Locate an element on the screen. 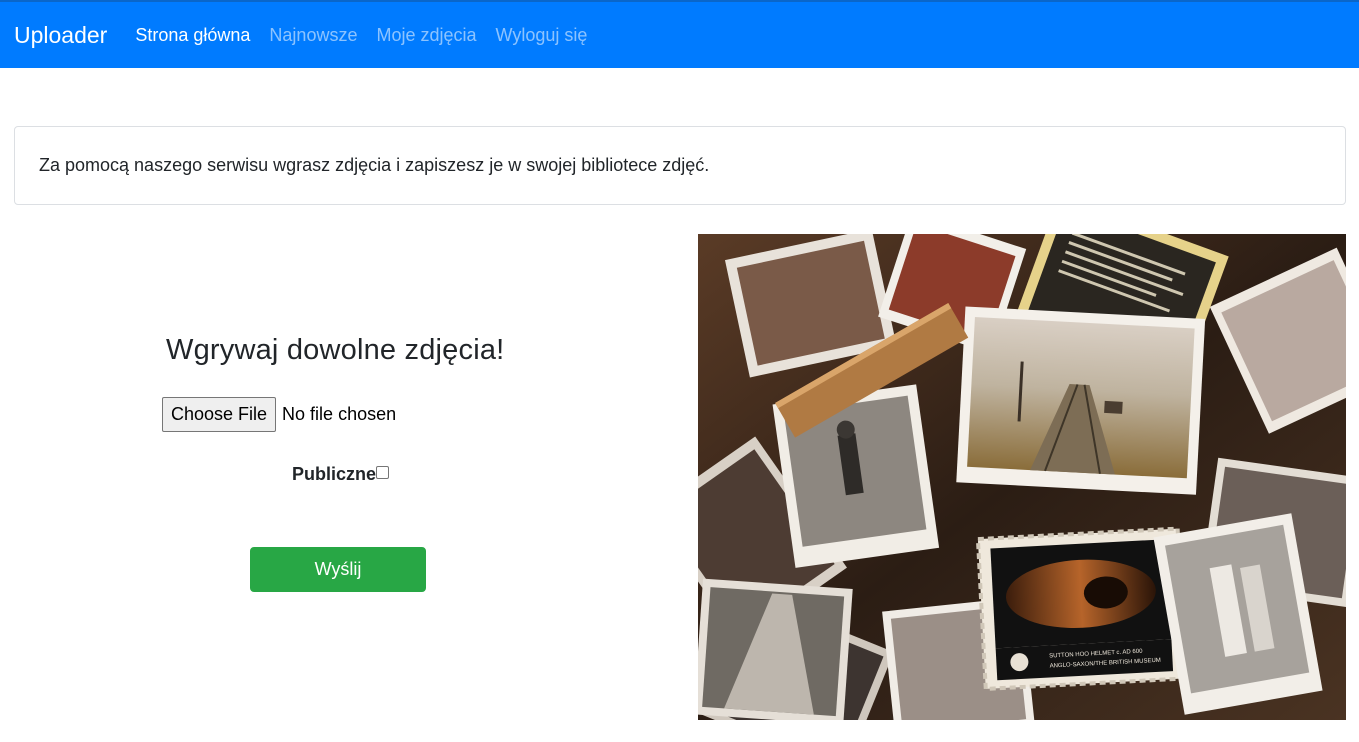 Image resolution: width=1359 pixels, height=742 pixels. file-input: Choose File No file chosen is located at coordinates (279, 414).